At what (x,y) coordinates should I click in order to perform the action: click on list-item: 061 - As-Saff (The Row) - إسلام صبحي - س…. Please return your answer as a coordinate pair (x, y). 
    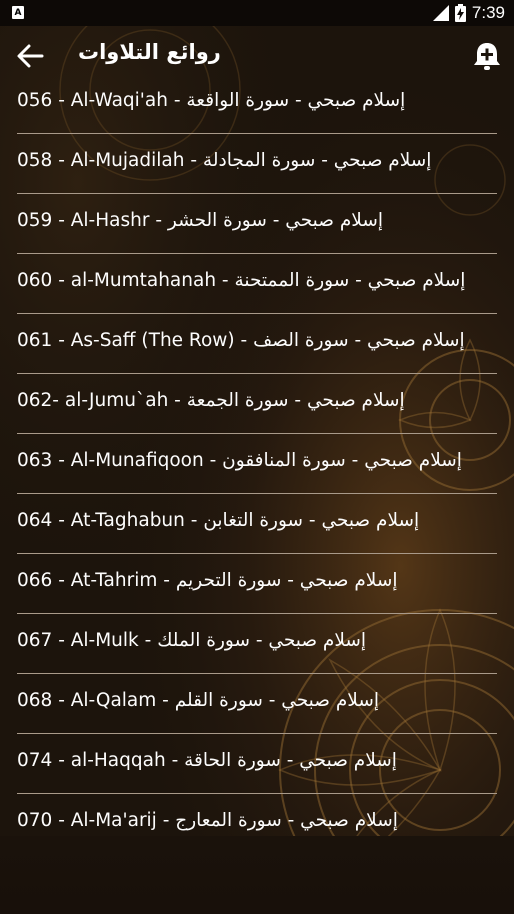
    Looking at the image, I should click on (257, 344).